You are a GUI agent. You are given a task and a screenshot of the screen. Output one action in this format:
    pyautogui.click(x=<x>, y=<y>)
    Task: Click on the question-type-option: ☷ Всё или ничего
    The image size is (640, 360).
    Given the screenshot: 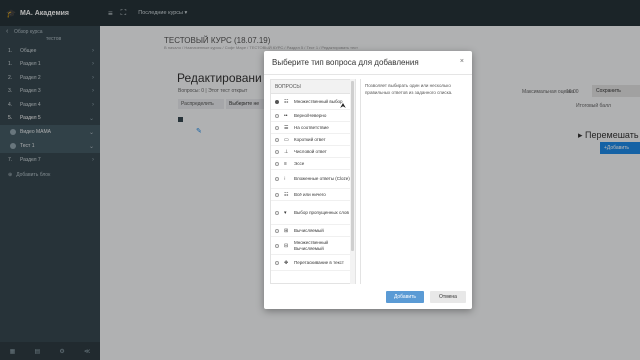 What is the action you would take?
    pyautogui.click(x=313, y=195)
    